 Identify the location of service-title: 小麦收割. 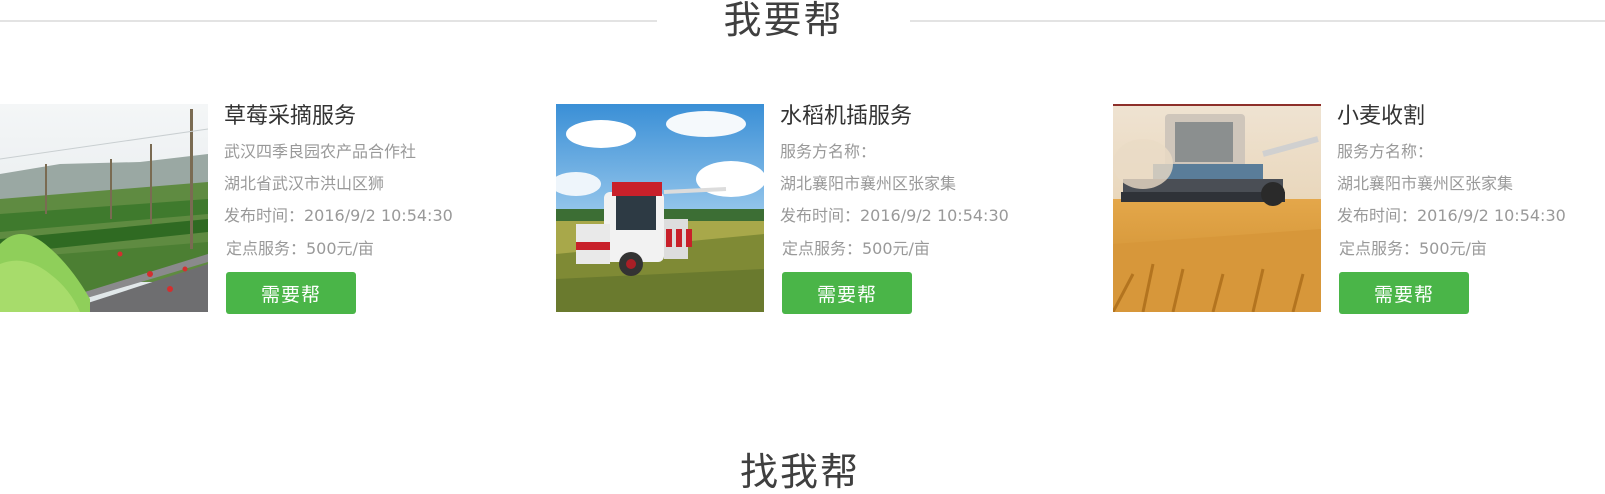
(1381, 117).